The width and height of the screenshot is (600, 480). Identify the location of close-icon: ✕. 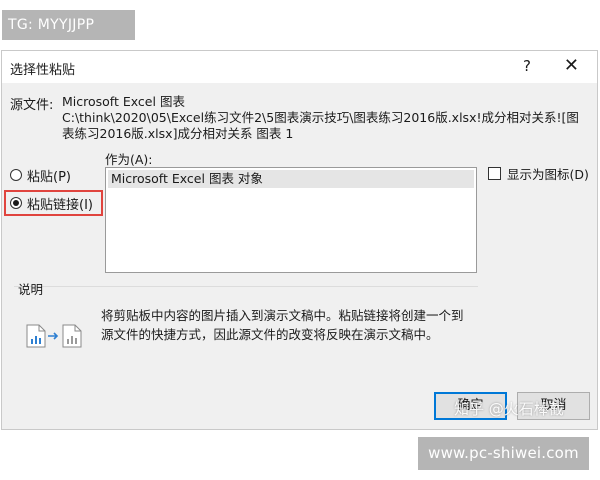
(571, 65).